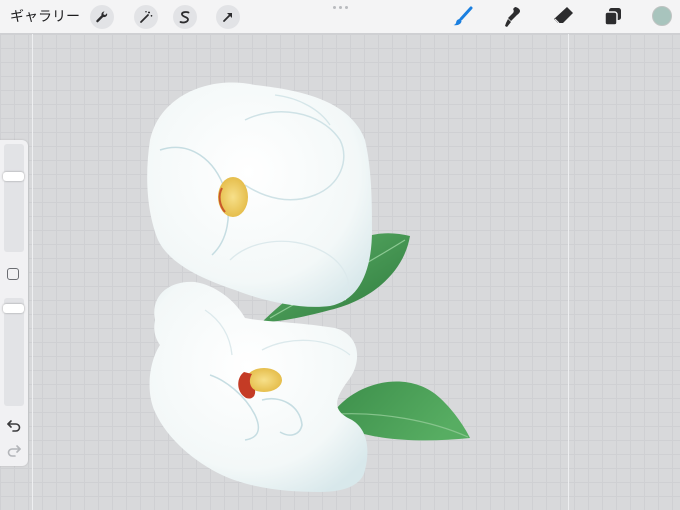  What do you see at coordinates (258, 386) in the screenshot?
I see `lower-magnolia-flower` at bounding box center [258, 386].